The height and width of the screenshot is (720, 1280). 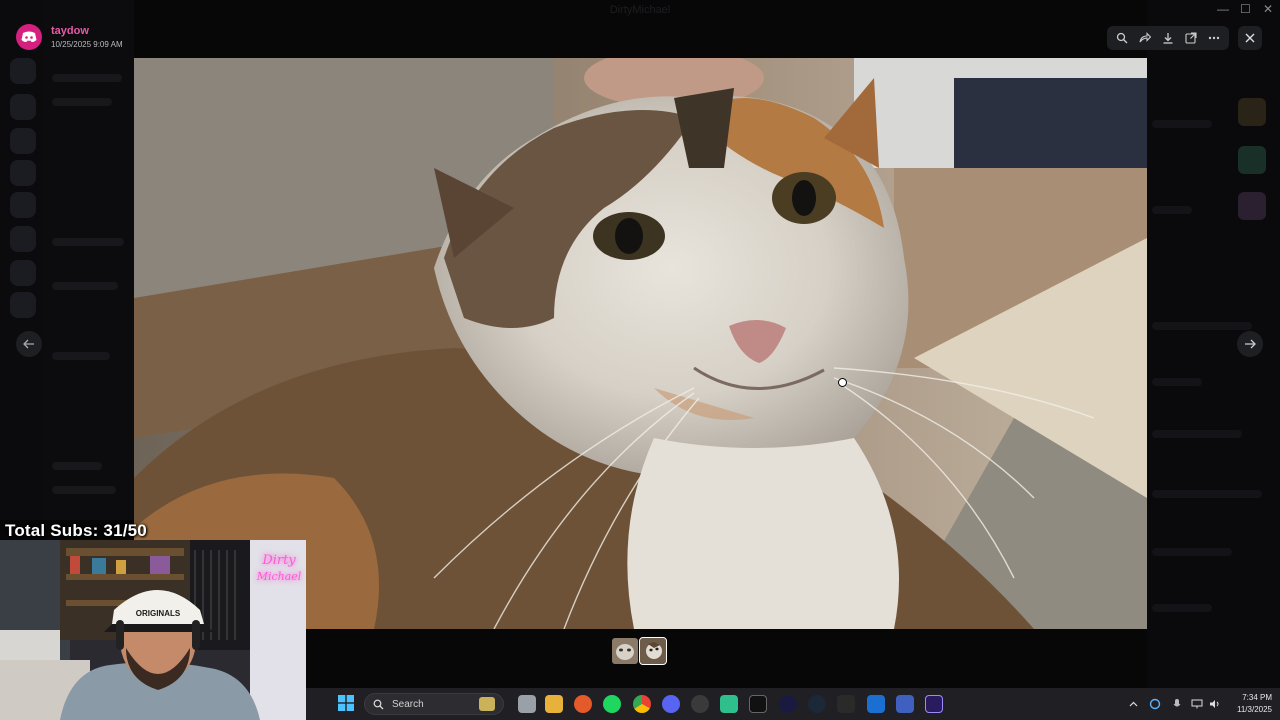 What do you see at coordinates (1197, 704) in the screenshot?
I see `network-icon` at bounding box center [1197, 704].